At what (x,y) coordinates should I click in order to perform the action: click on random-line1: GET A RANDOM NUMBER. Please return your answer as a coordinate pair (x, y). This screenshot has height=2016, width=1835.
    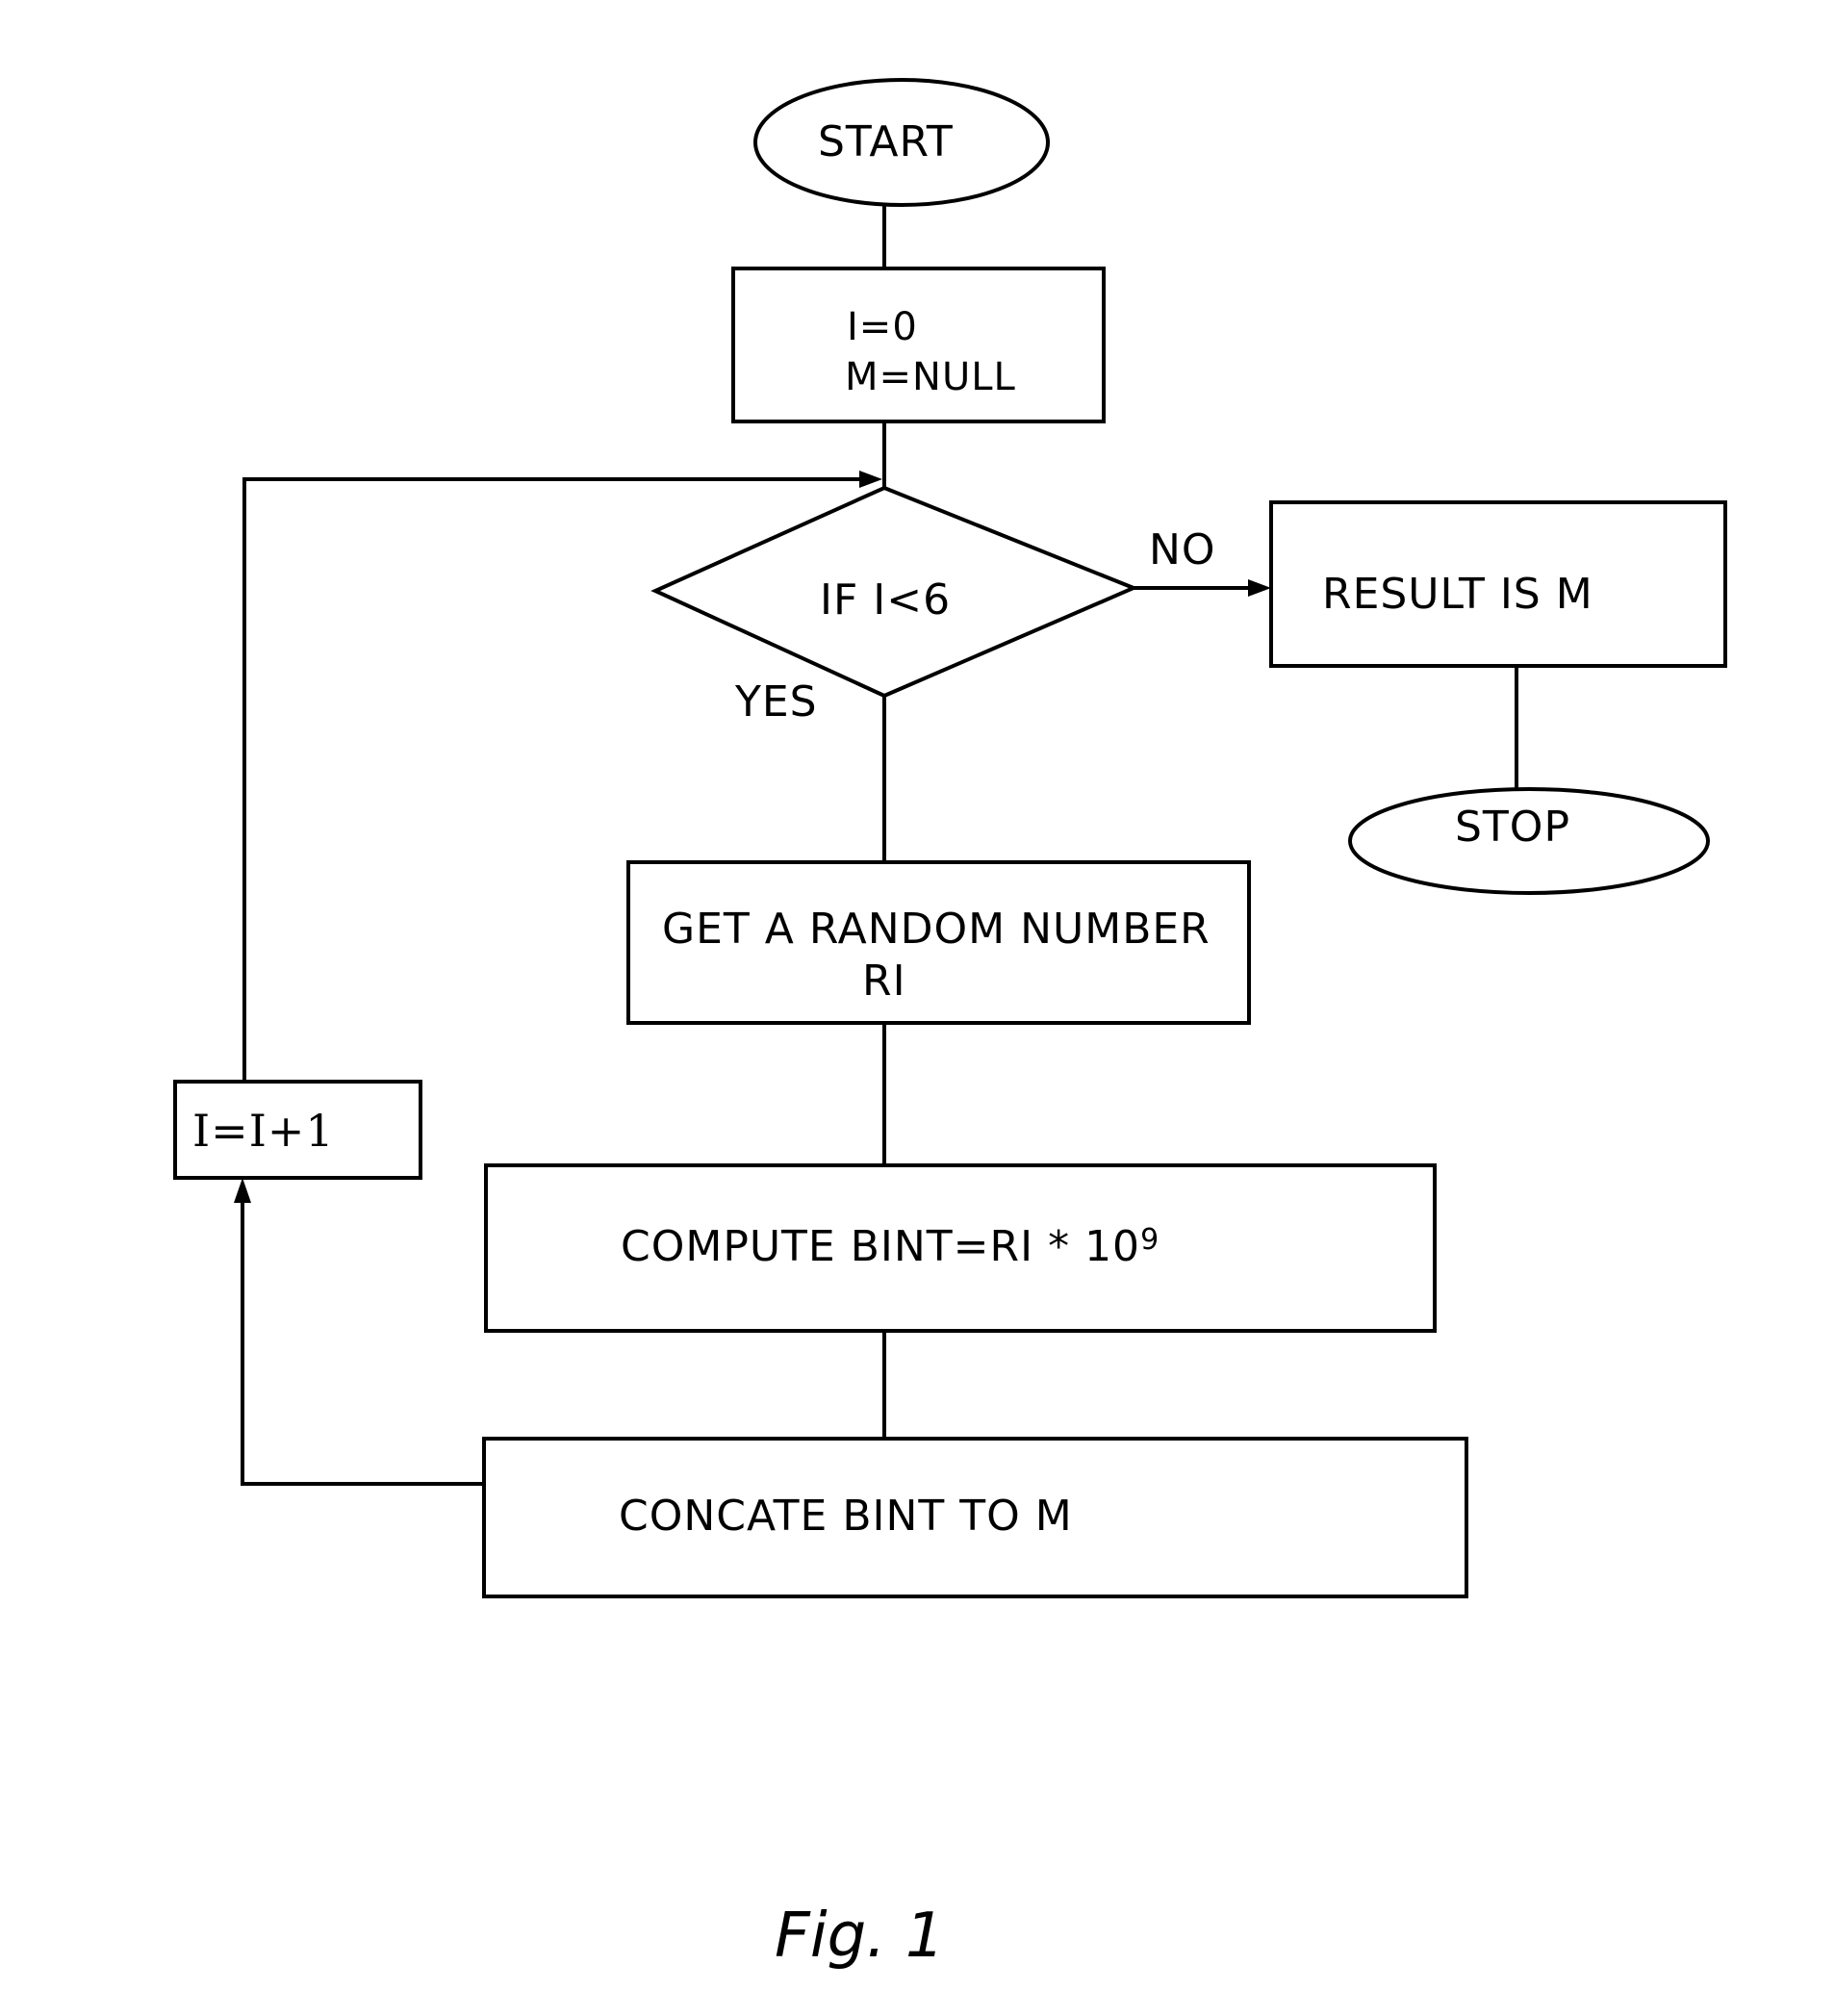
    Looking at the image, I should click on (936, 929).